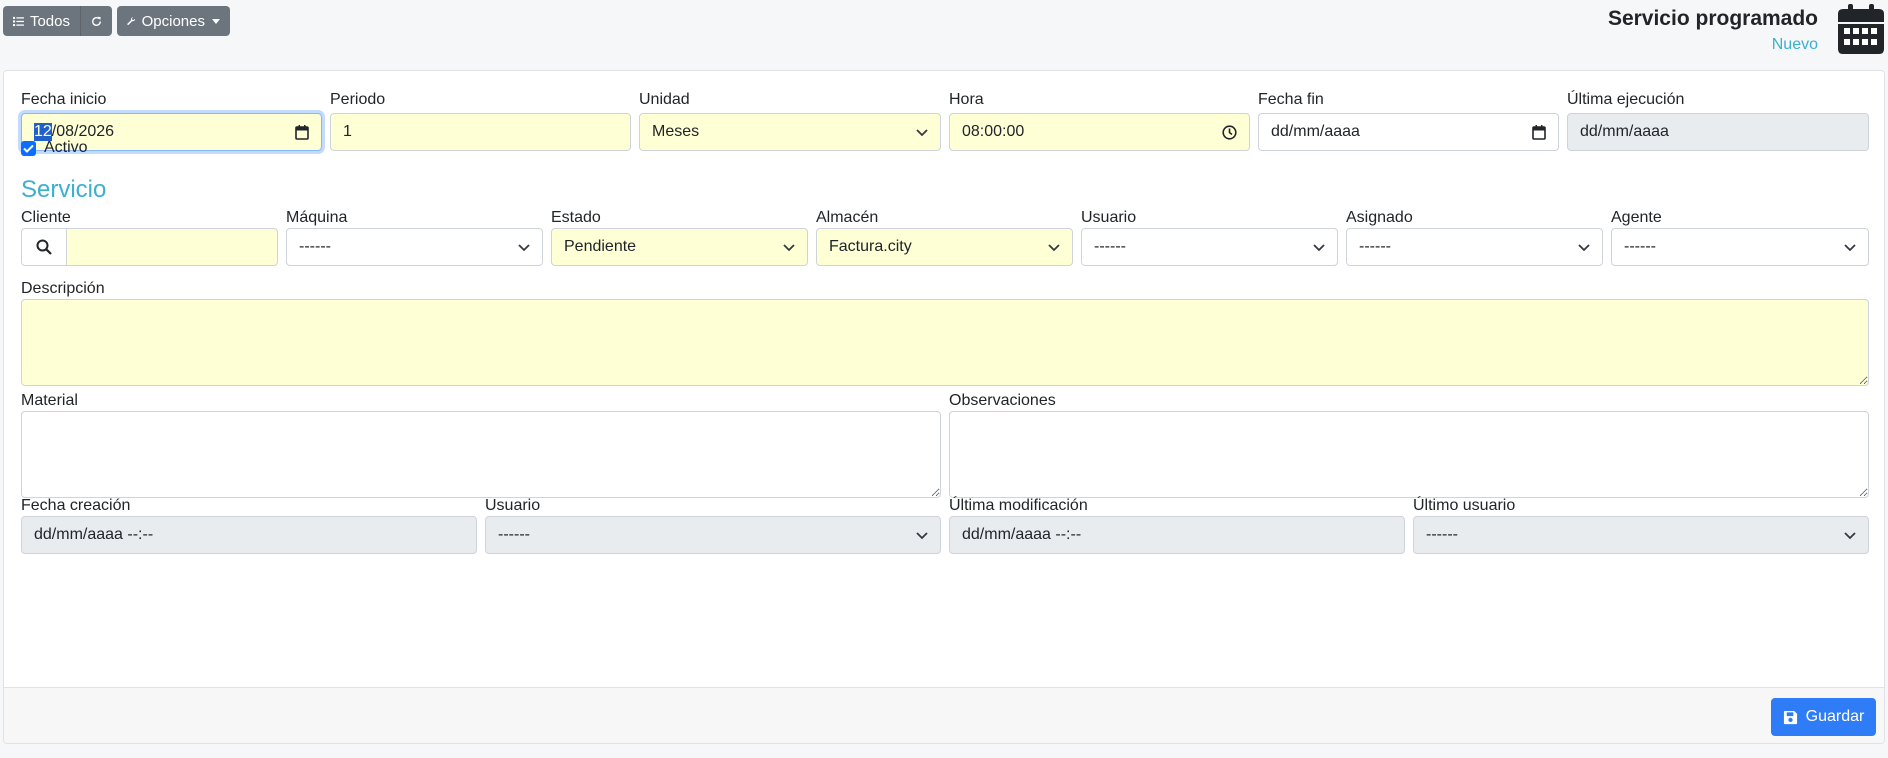 The image size is (1888, 758). What do you see at coordinates (1626, 99) in the screenshot?
I see `last-run-label: Última ejecución` at bounding box center [1626, 99].